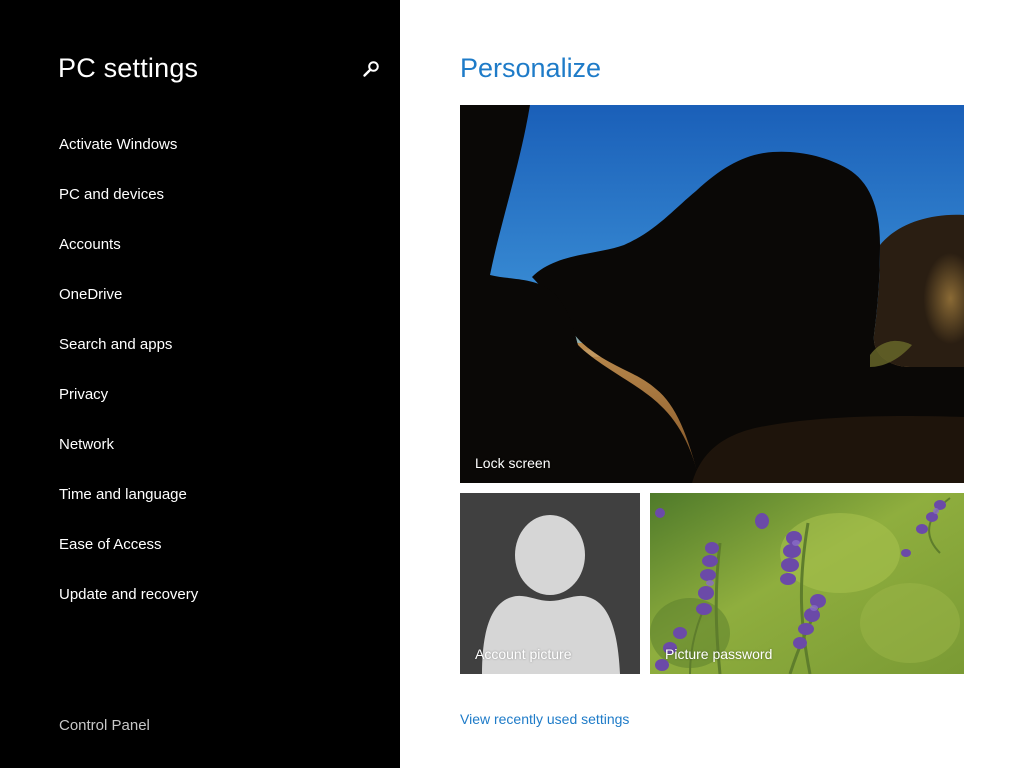  Describe the element at coordinates (200, 153) in the screenshot. I see `sidebar-item-activate-windows: Activate Windows` at that location.